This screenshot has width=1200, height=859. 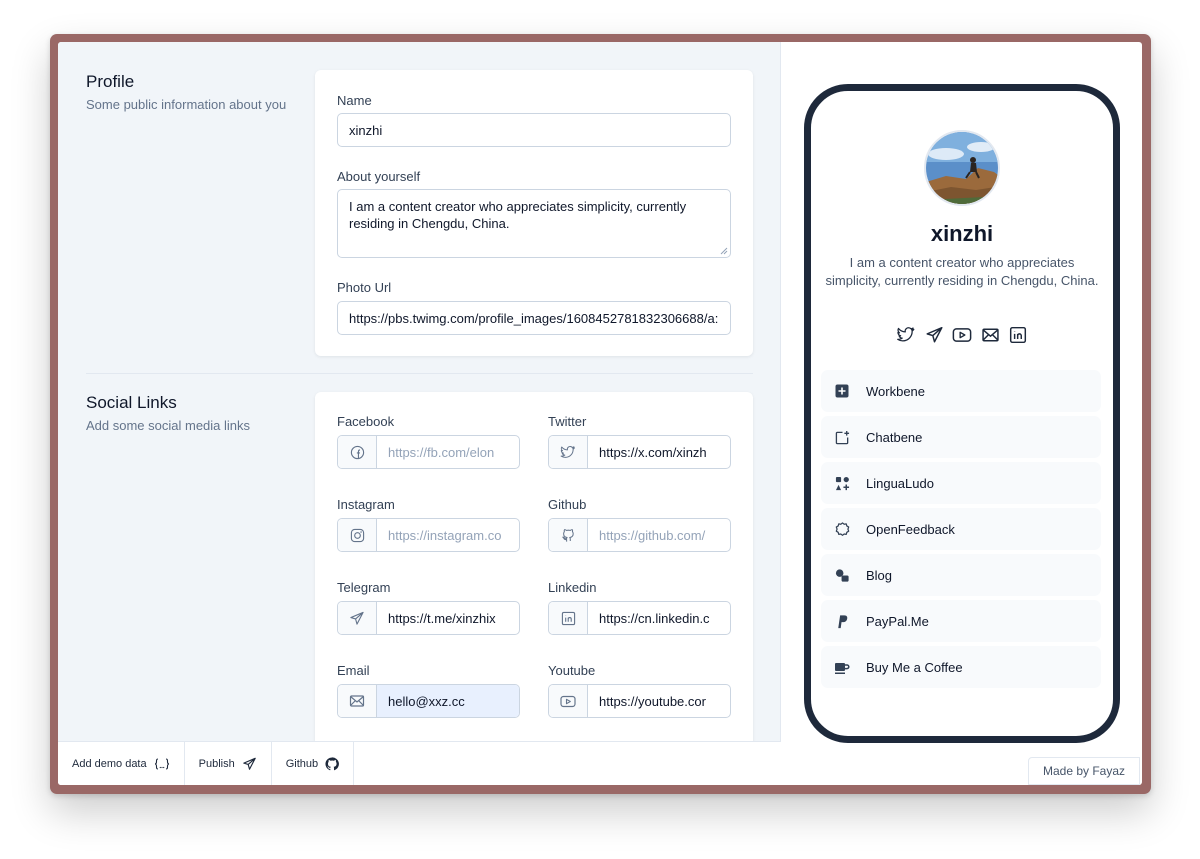 What do you see at coordinates (961, 575) in the screenshot?
I see `link-item-blog: Blog` at bounding box center [961, 575].